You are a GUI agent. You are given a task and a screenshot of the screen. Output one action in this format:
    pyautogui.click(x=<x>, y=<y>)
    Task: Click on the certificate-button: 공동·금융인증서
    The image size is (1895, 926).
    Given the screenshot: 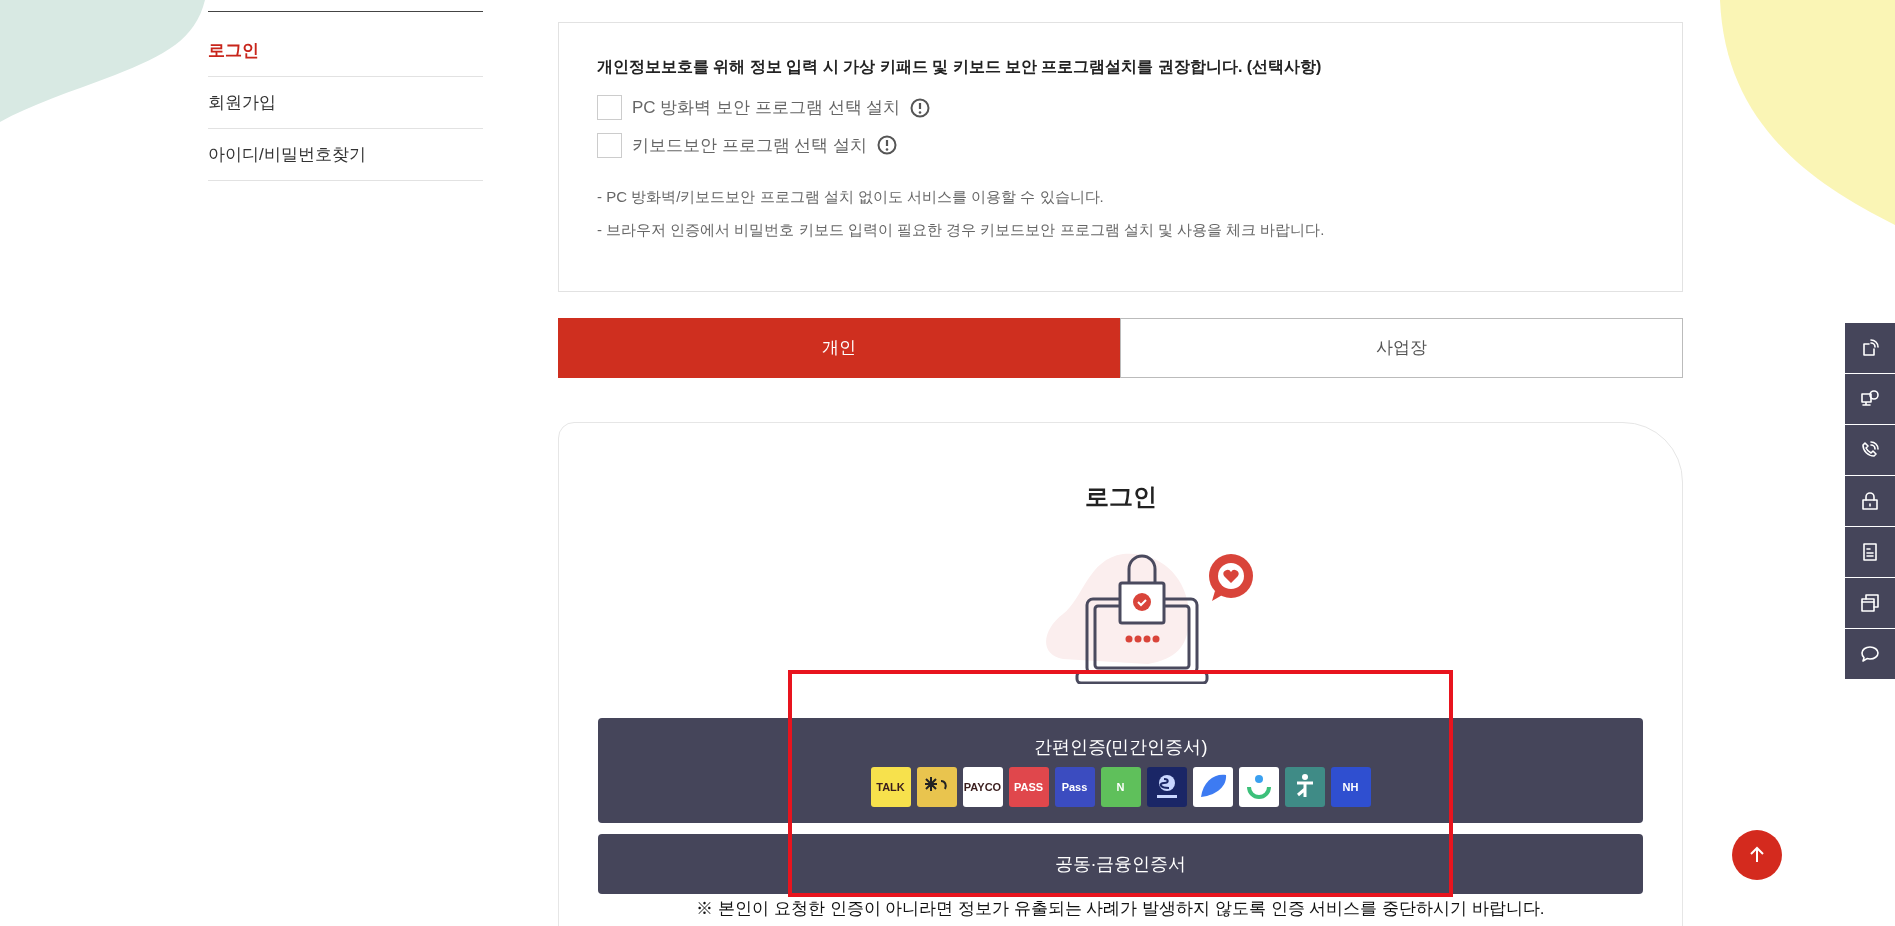 What is the action you would take?
    pyautogui.click(x=1120, y=864)
    